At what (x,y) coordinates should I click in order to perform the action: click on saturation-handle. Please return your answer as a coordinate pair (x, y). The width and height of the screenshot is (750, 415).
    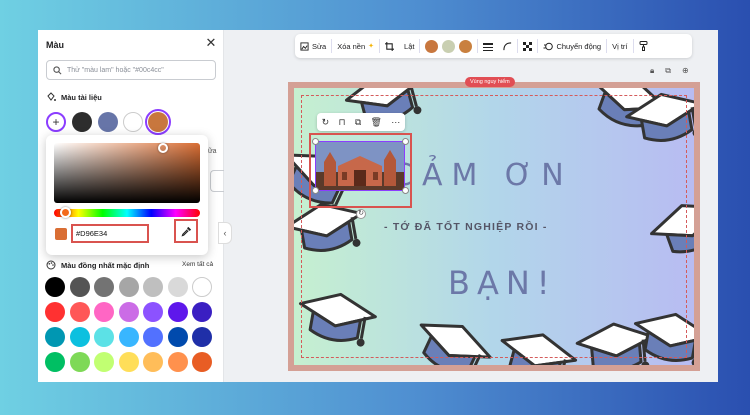
    Looking at the image, I should click on (163, 148).